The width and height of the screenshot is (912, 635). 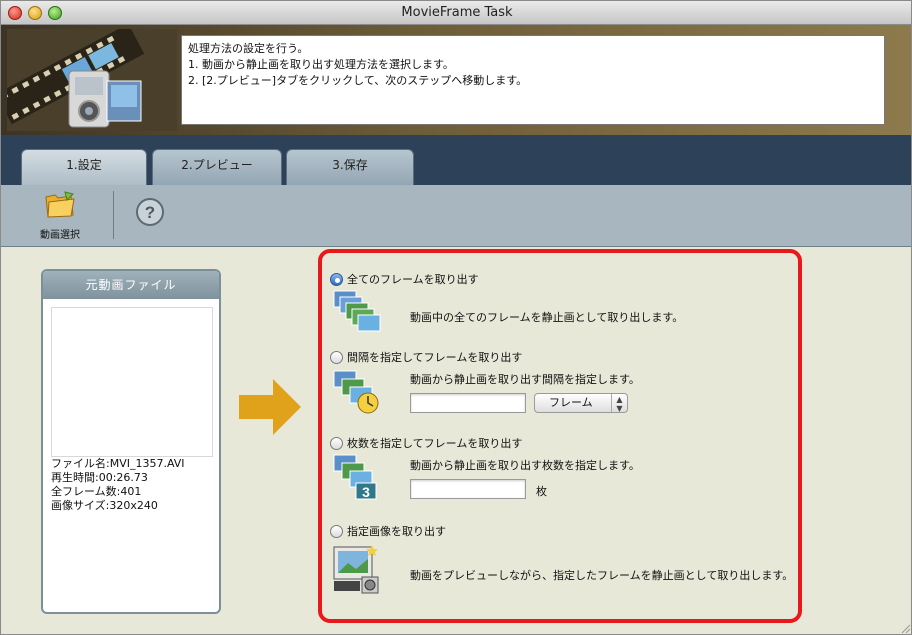 I want to click on image-size: 画像サイズ:320x240, so click(x=104, y=505).